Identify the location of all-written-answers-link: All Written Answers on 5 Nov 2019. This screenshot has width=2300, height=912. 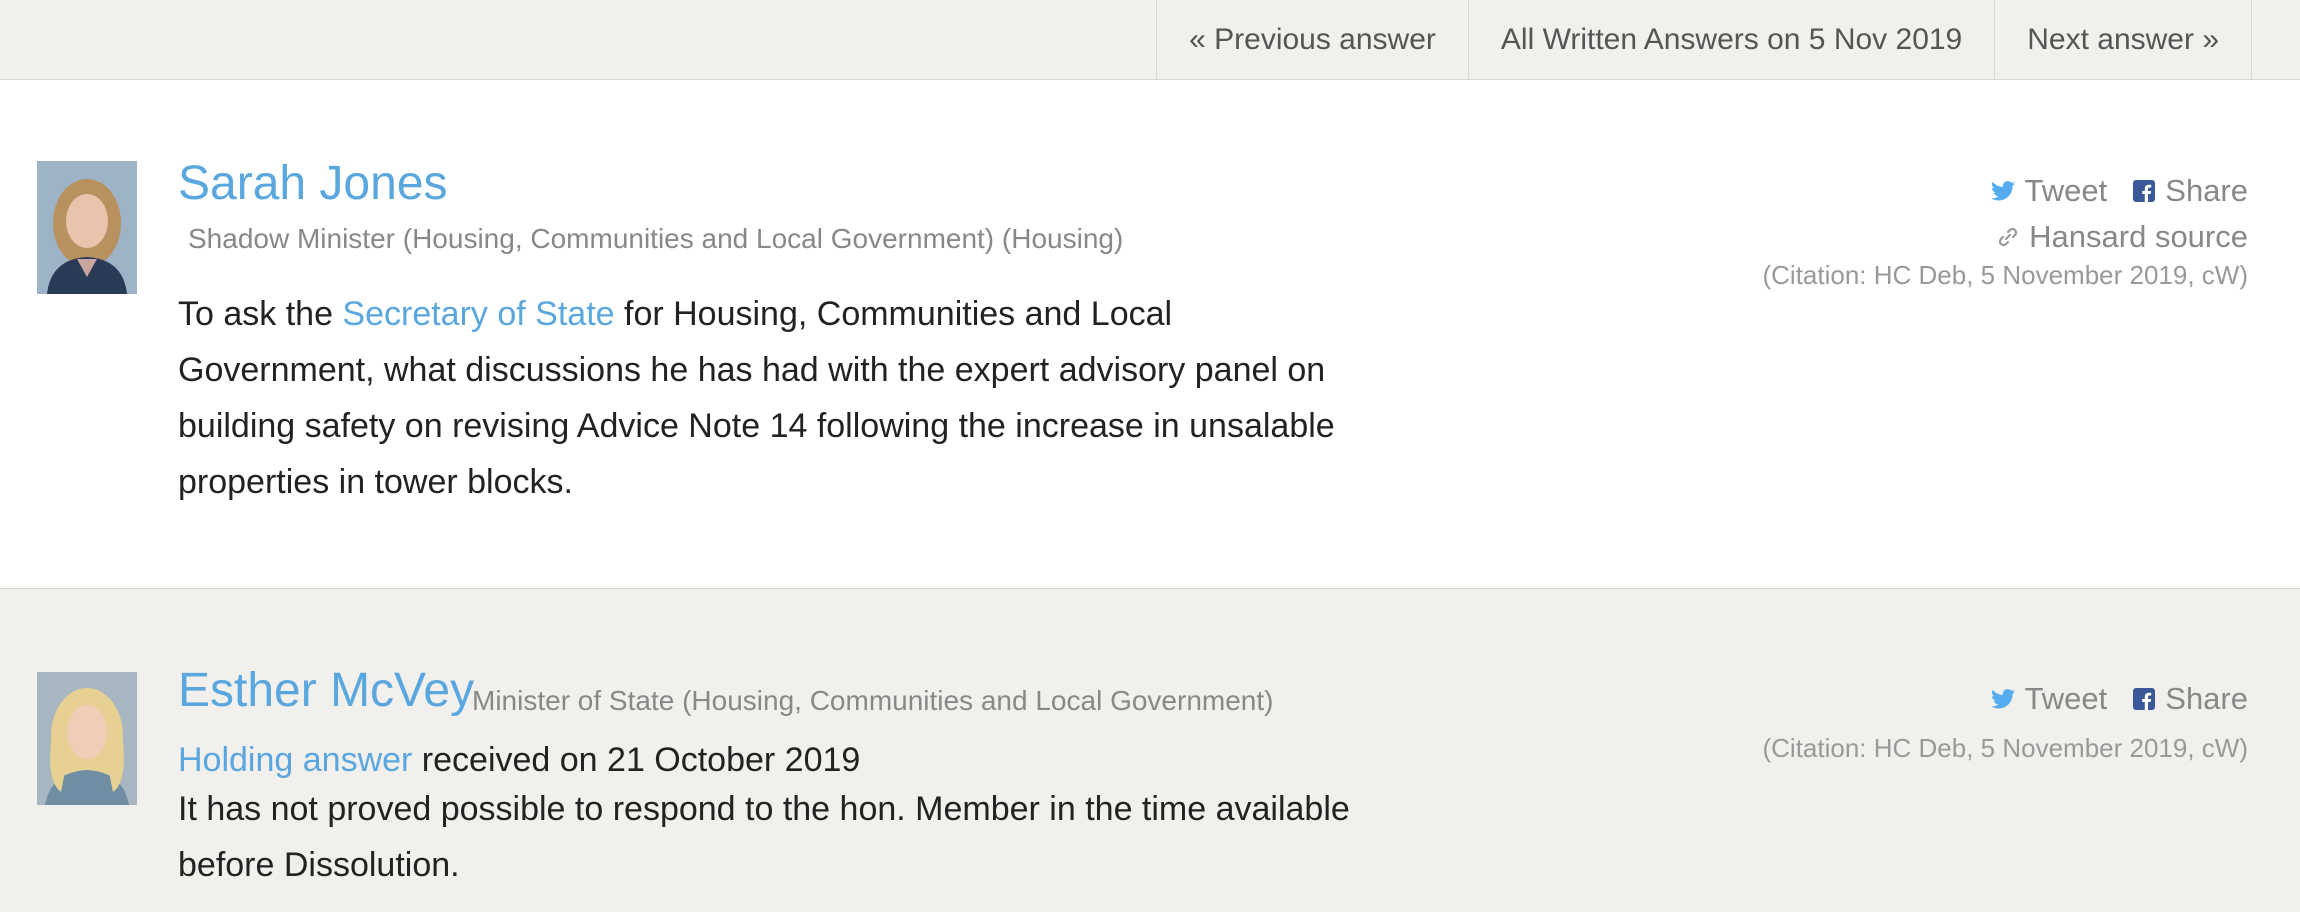
(1732, 39).